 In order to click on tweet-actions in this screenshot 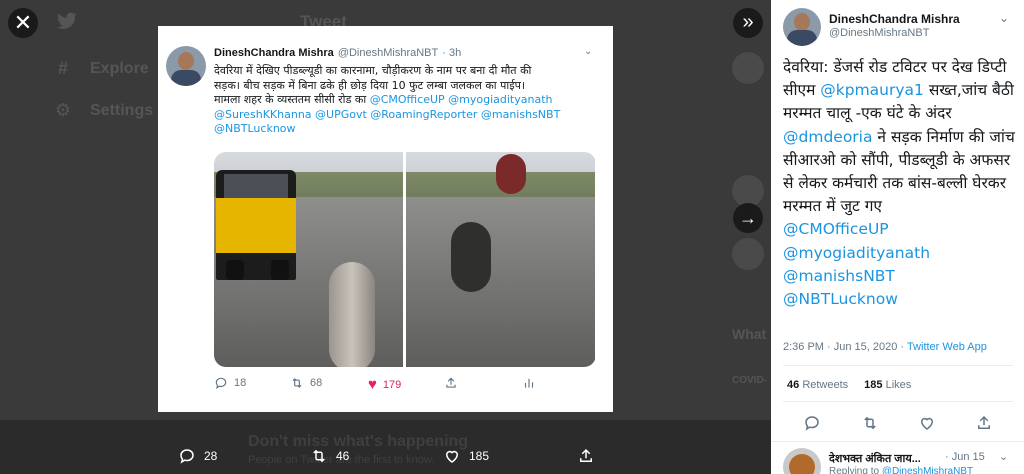, I will do `click(897, 424)`.